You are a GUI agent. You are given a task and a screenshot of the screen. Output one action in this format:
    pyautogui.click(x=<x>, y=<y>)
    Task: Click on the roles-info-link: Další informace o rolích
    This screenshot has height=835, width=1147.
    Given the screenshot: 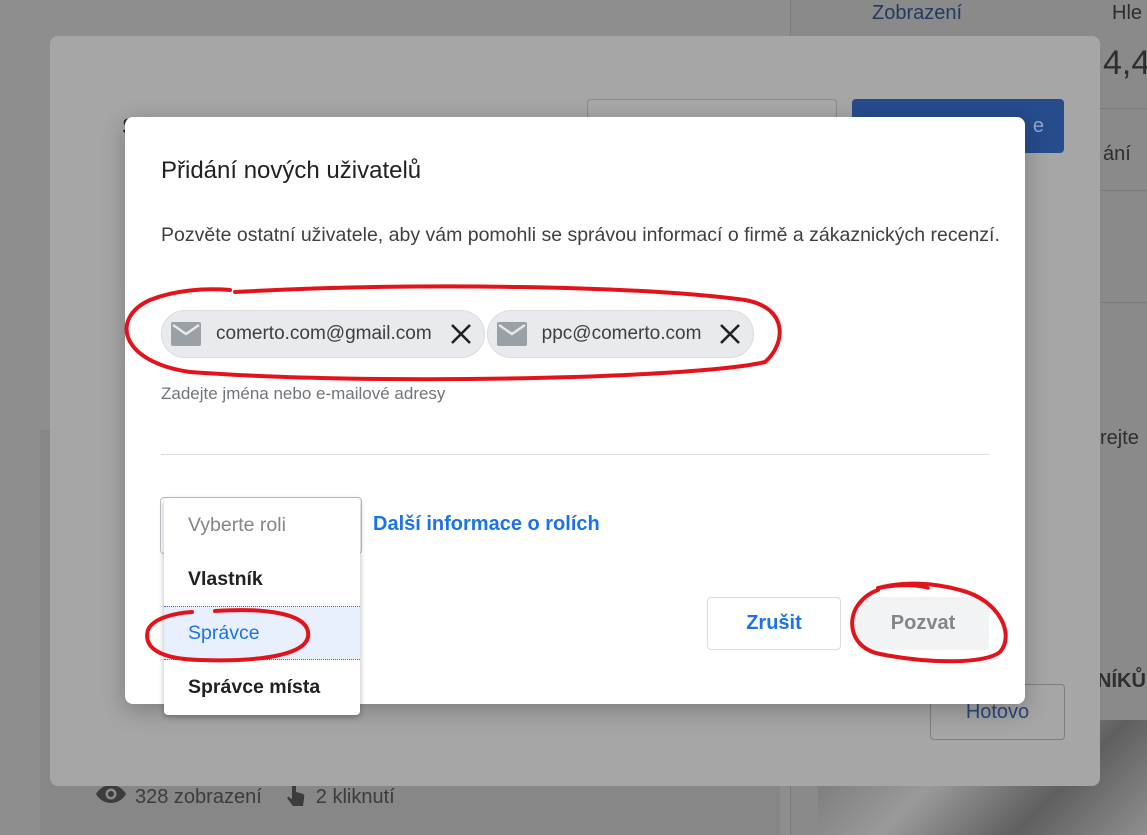 What is the action you would take?
    pyautogui.click(x=486, y=524)
    